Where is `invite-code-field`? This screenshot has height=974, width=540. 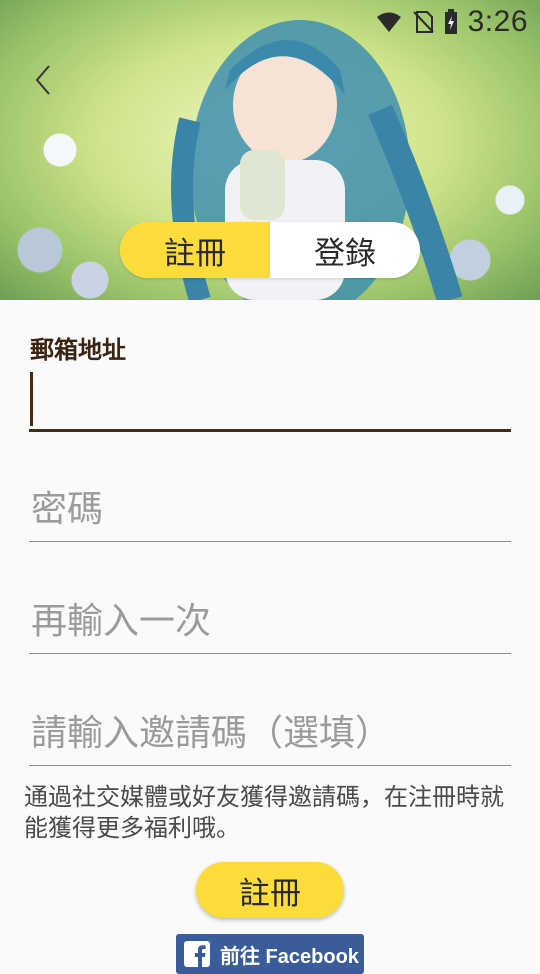
invite-code-field is located at coordinates (270, 734).